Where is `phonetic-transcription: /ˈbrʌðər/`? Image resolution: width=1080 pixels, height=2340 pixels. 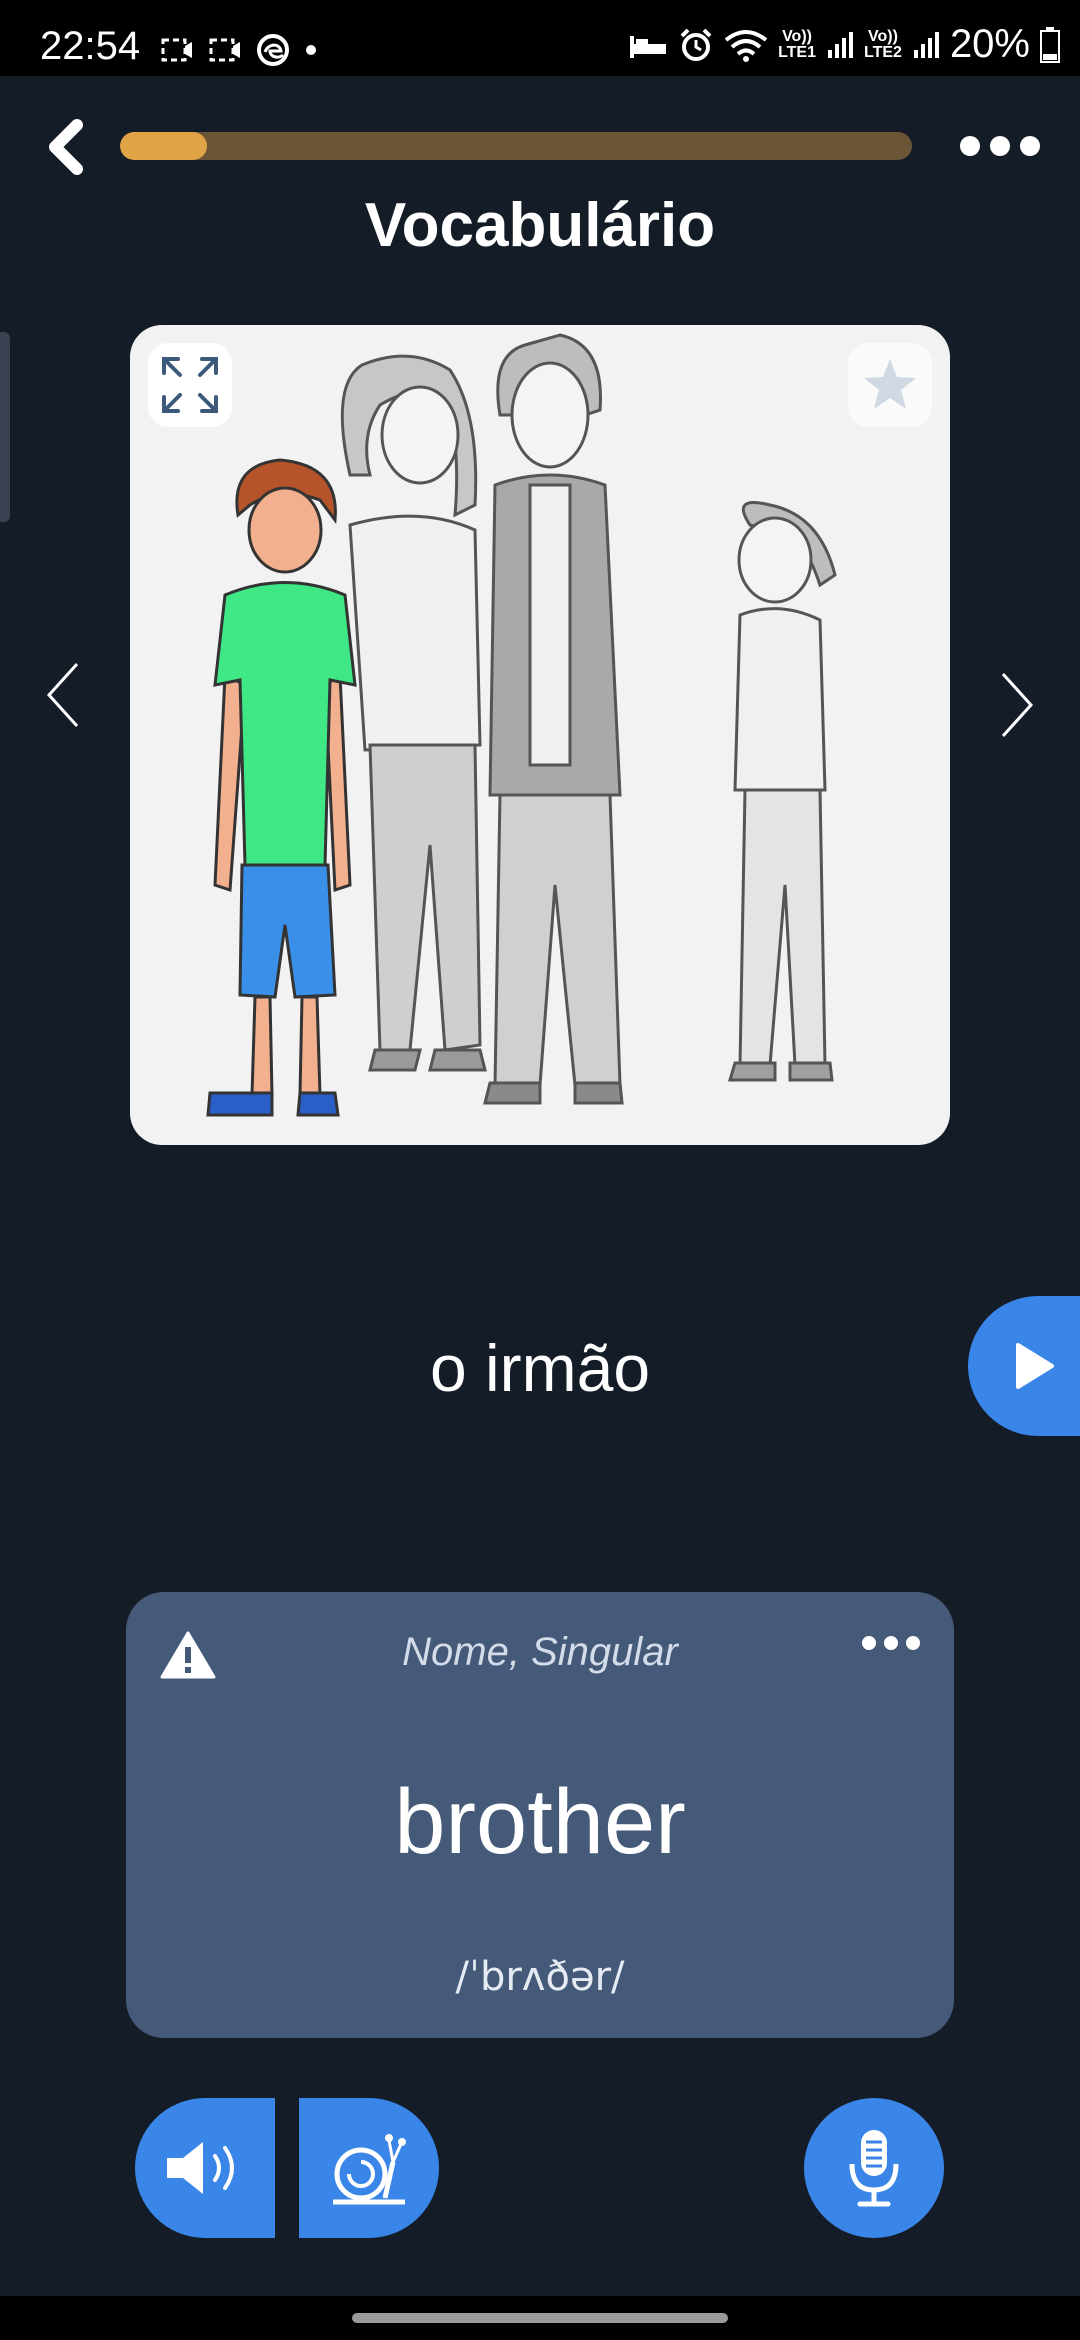
phonetic-transcription: /ˈbrʌðər/ is located at coordinates (540, 1977).